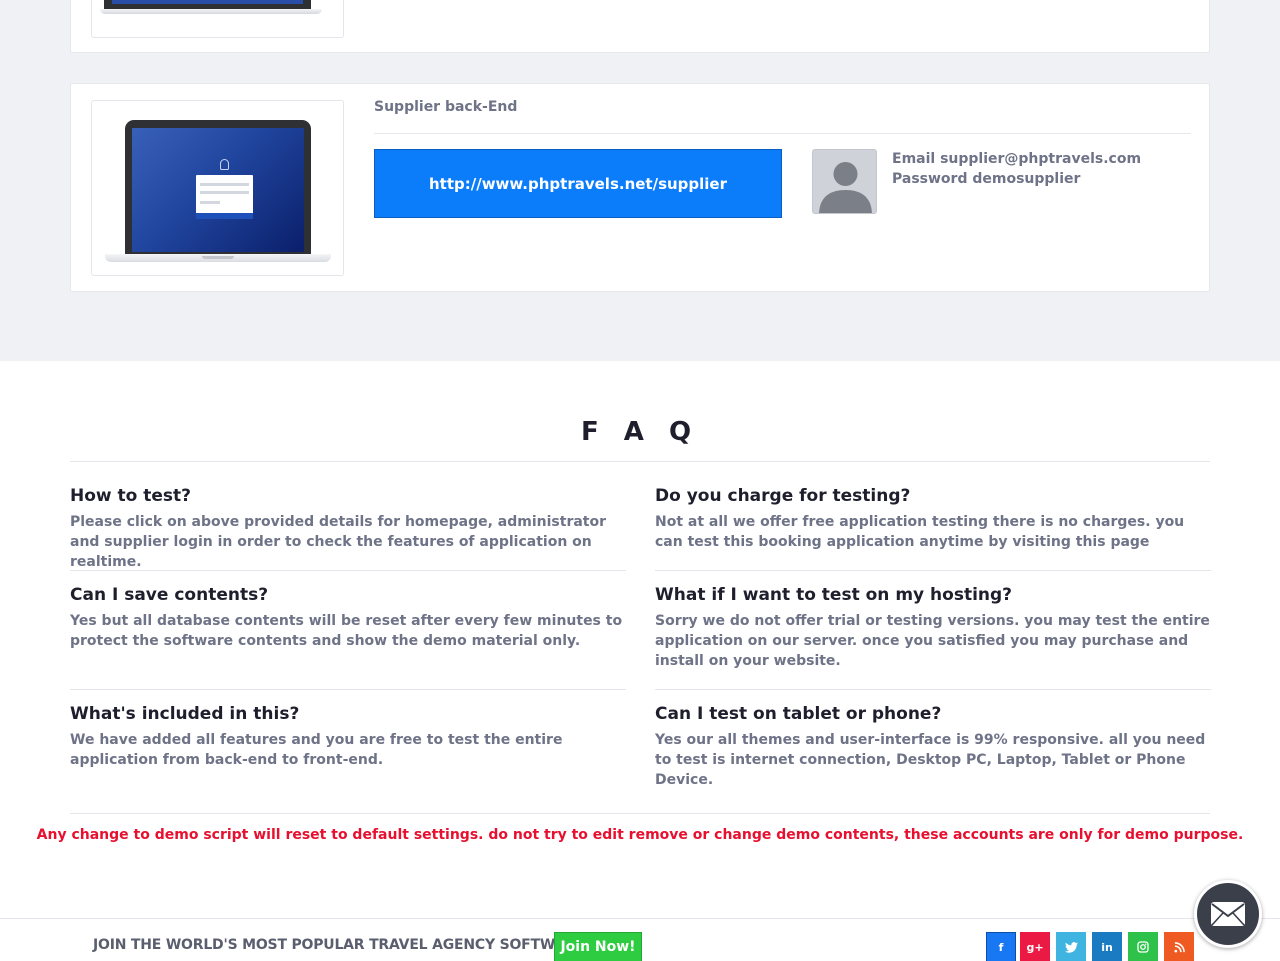 The width and height of the screenshot is (1280, 961). What do you see at coordinates (1179, 946) in the screenshot?
I see `rss-icon` at bounding box center [1179, 946].